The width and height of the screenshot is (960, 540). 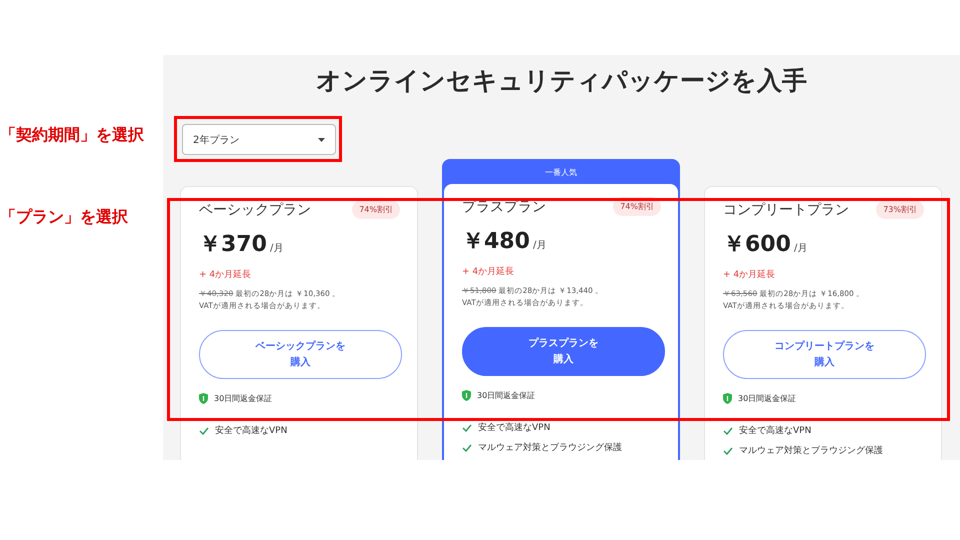 What do you see at coordinates (255, 209) in the screenshot?
I see `plan-name: ベーシックプラン` at bounding box center [255, 209].